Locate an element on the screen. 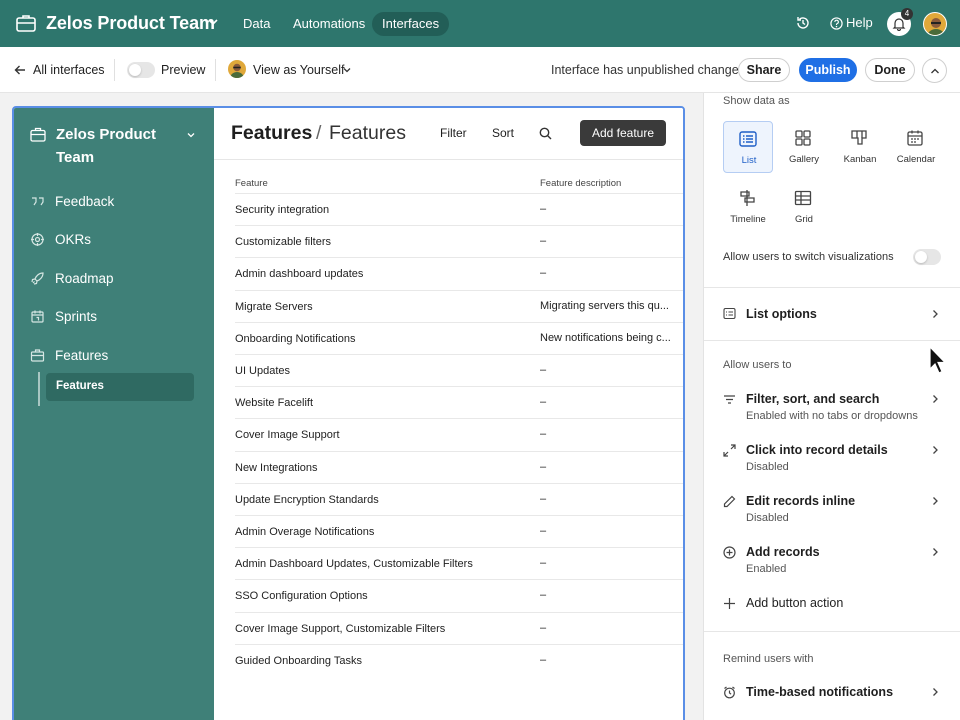  viz-list: List is located at coordinates (748, 147).